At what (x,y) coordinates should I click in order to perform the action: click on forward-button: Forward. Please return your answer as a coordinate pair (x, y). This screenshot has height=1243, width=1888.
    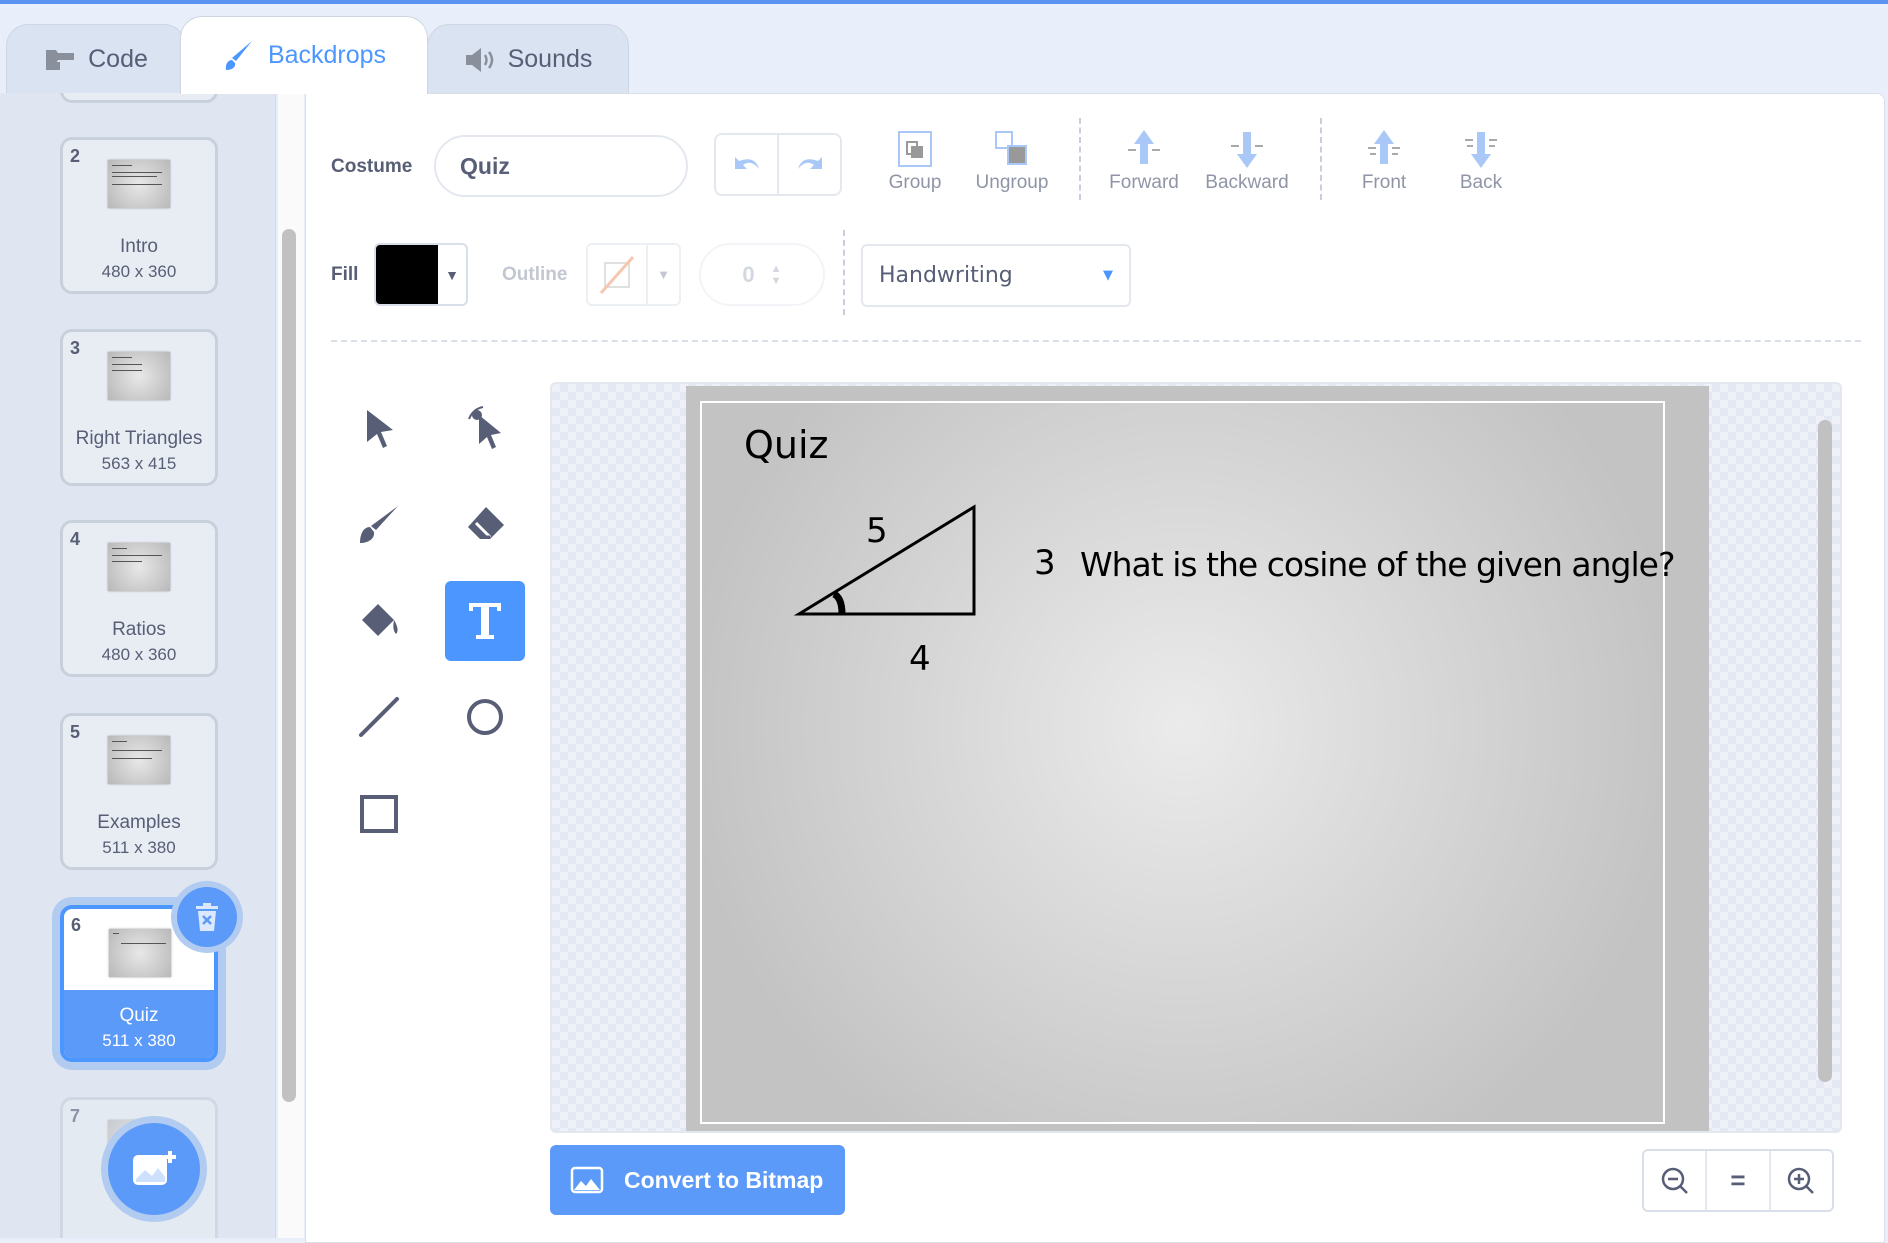
    Looking at the image, I should click on (1144, 161).